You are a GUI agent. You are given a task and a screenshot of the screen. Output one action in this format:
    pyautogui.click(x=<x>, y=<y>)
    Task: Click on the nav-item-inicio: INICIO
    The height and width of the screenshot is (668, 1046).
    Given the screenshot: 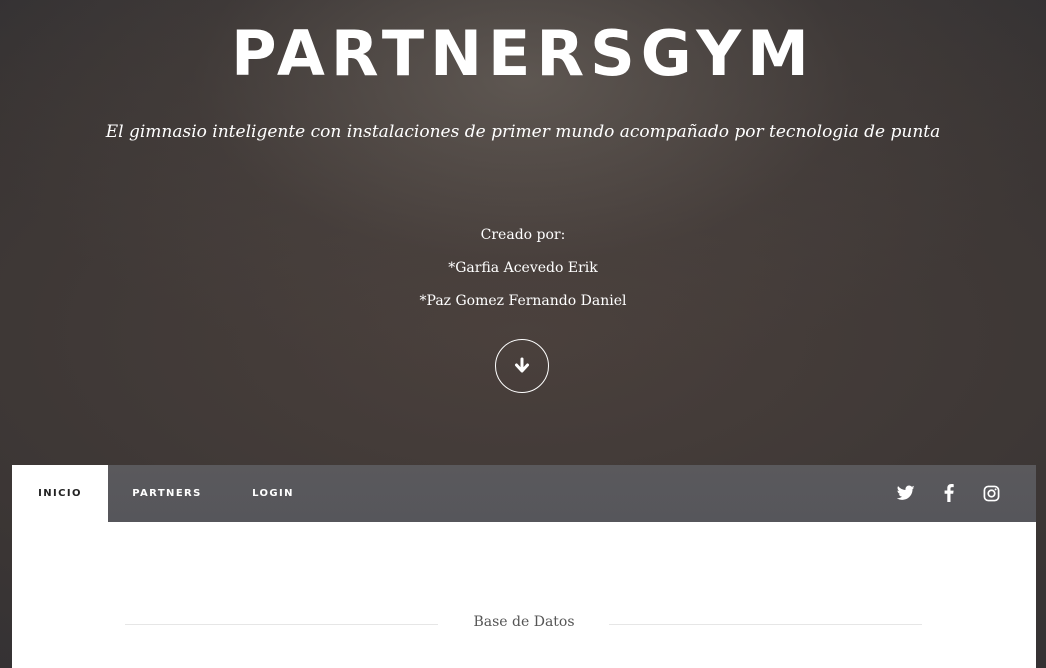 What is the action you would take?
    pyautogui.click(x=60, y=493)
    